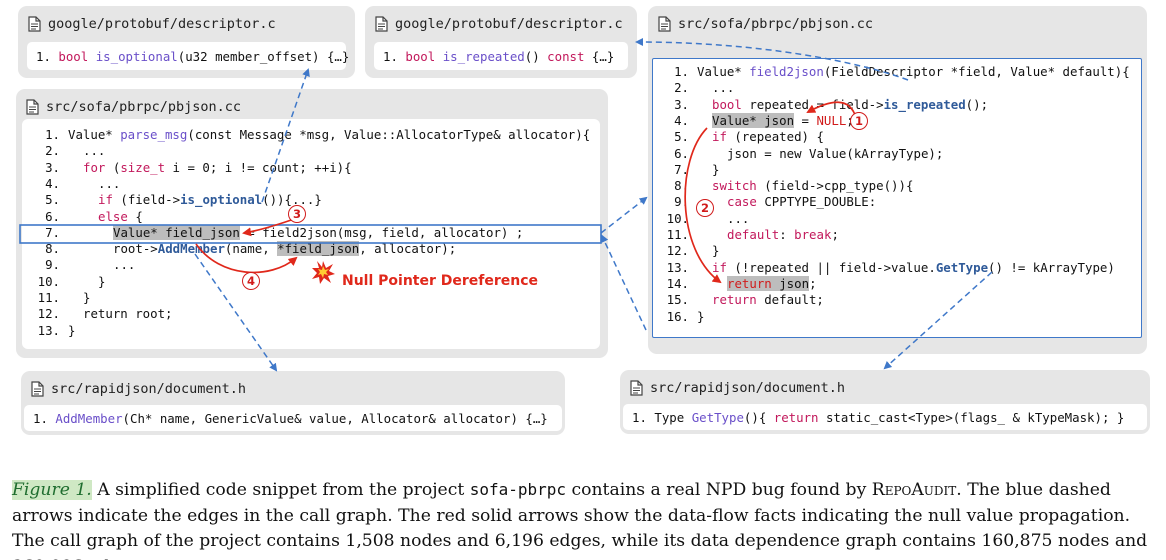  Describe the element at coordinates (221, 200) in the screenshot. I see `code-token: is_optional` at that location.